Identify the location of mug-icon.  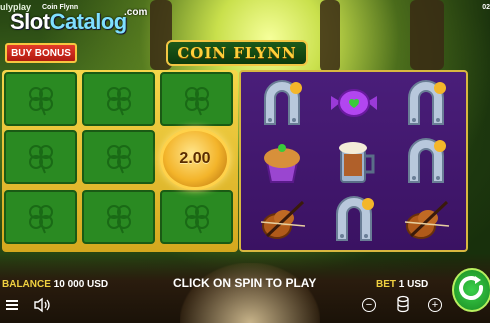
(357, 162).